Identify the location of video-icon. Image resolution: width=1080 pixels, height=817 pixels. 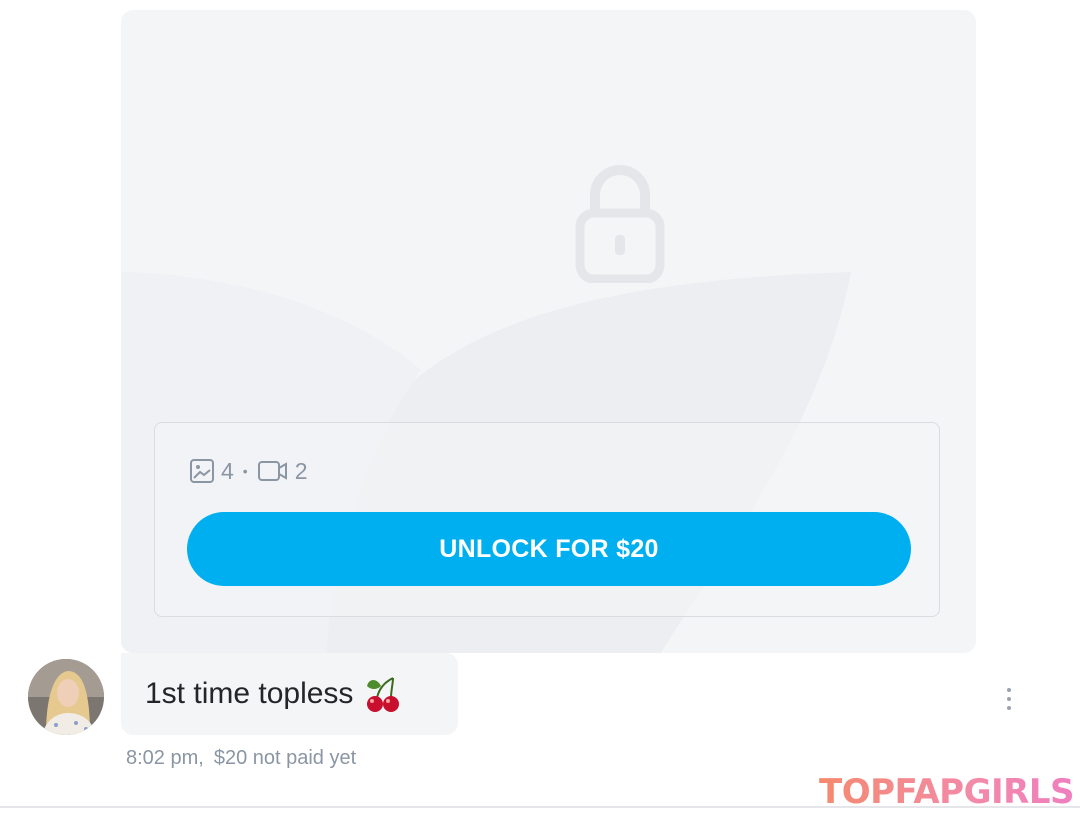
(272, 471).